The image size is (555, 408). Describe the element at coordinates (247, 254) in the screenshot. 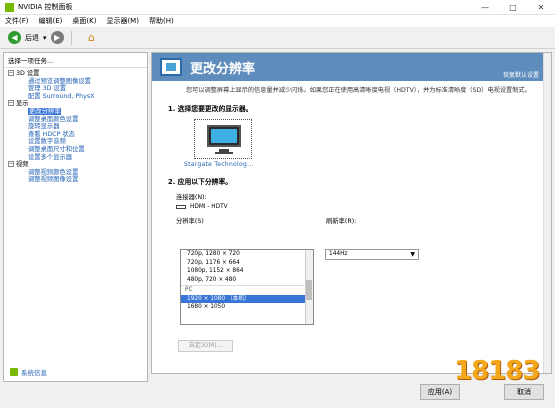

I see `list-item: 720p, 1280 × 720` at that location.